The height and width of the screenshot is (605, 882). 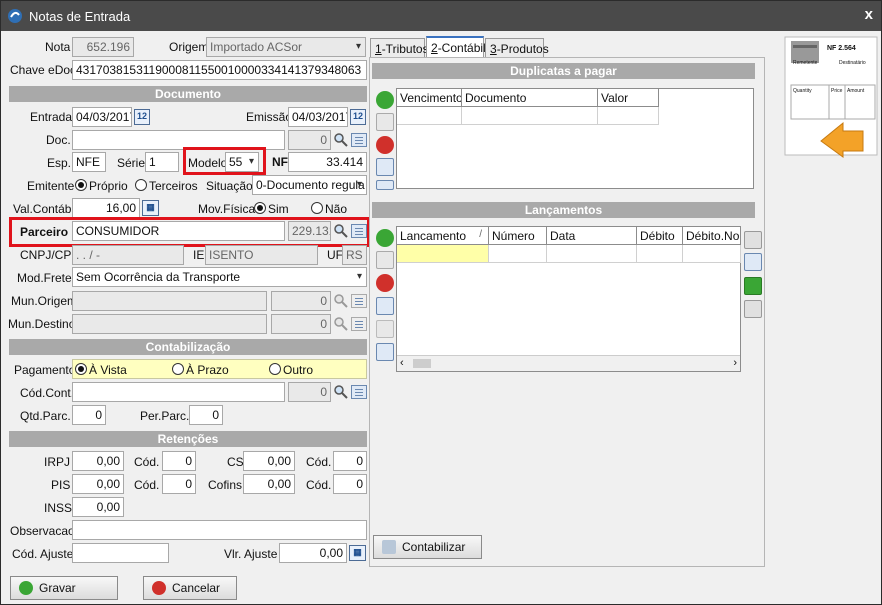 What do you see at coordinates (753, 240) in the screenshot?
I see `tools-icon` at bounding box center [753, 240].